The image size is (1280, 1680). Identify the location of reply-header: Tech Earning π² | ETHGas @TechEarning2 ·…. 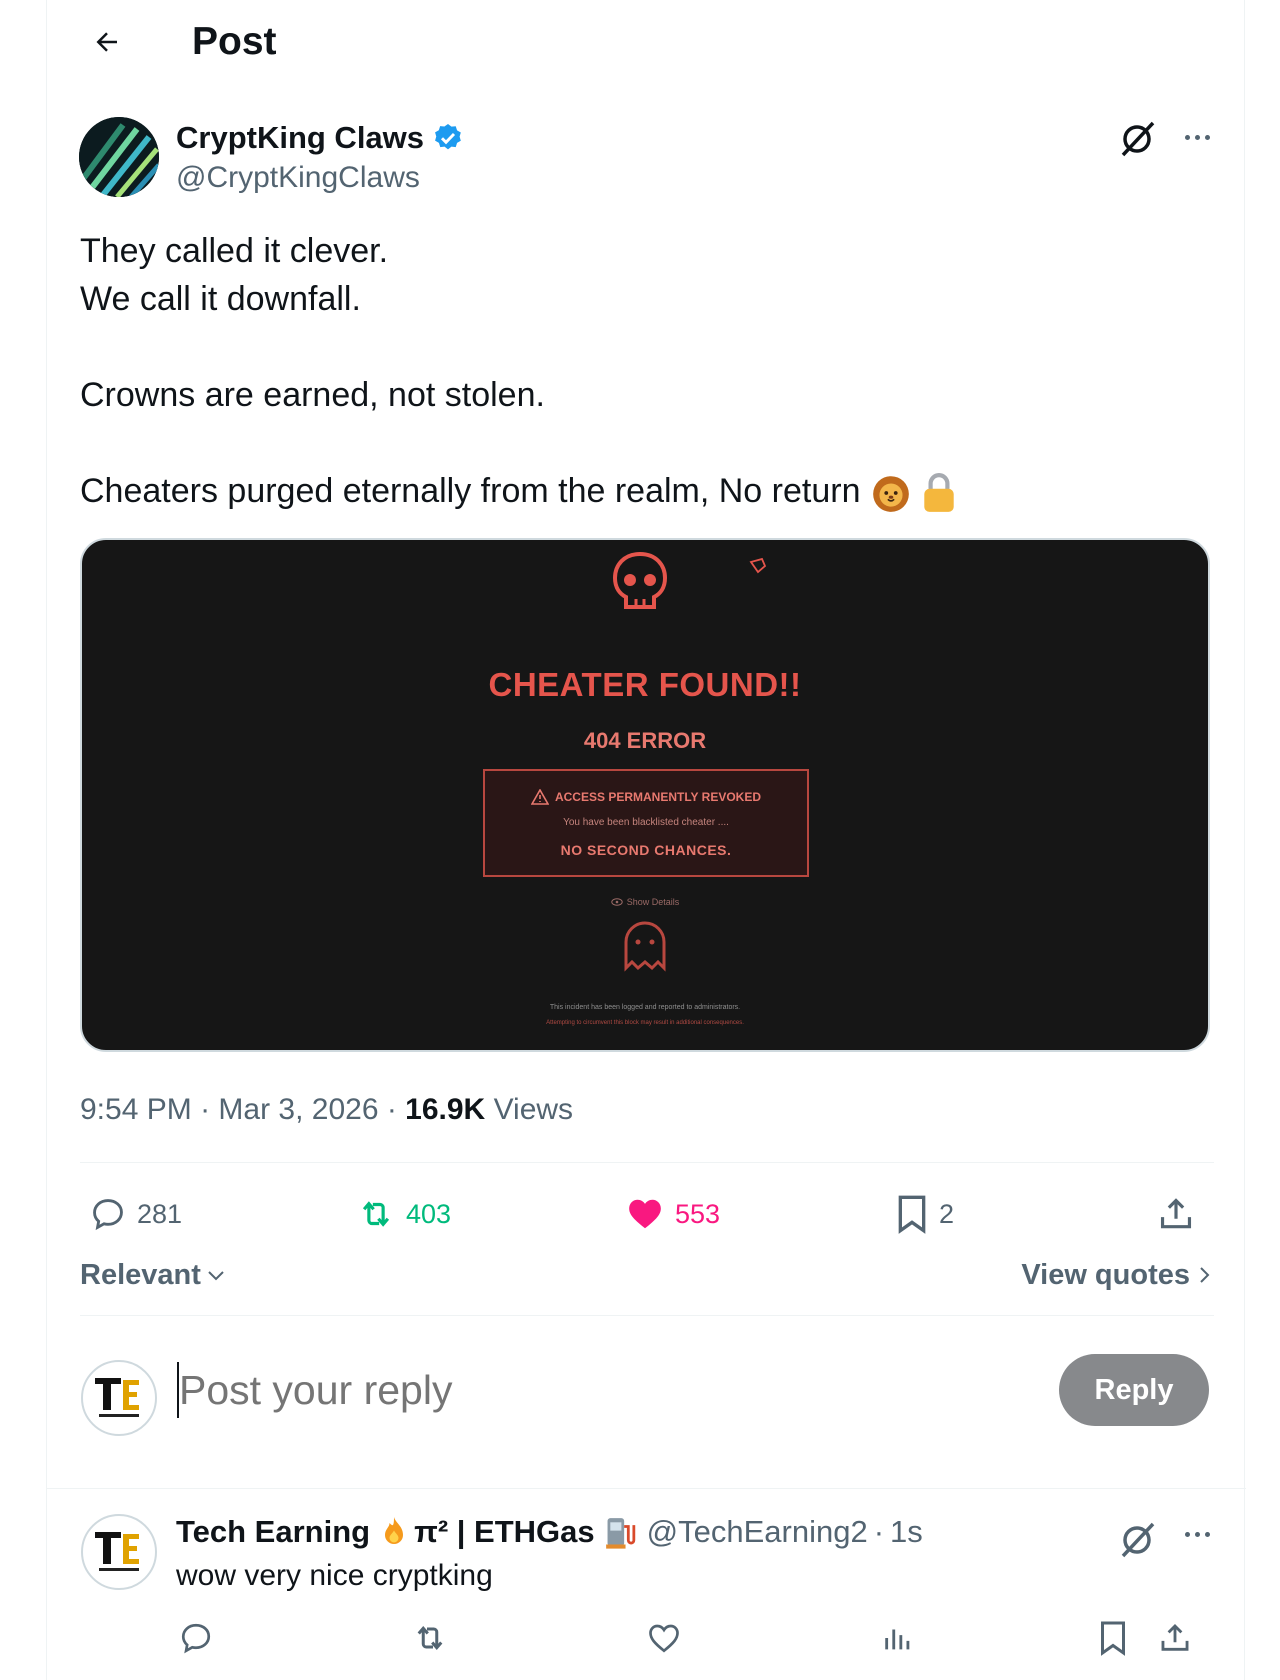
(549, 1532).